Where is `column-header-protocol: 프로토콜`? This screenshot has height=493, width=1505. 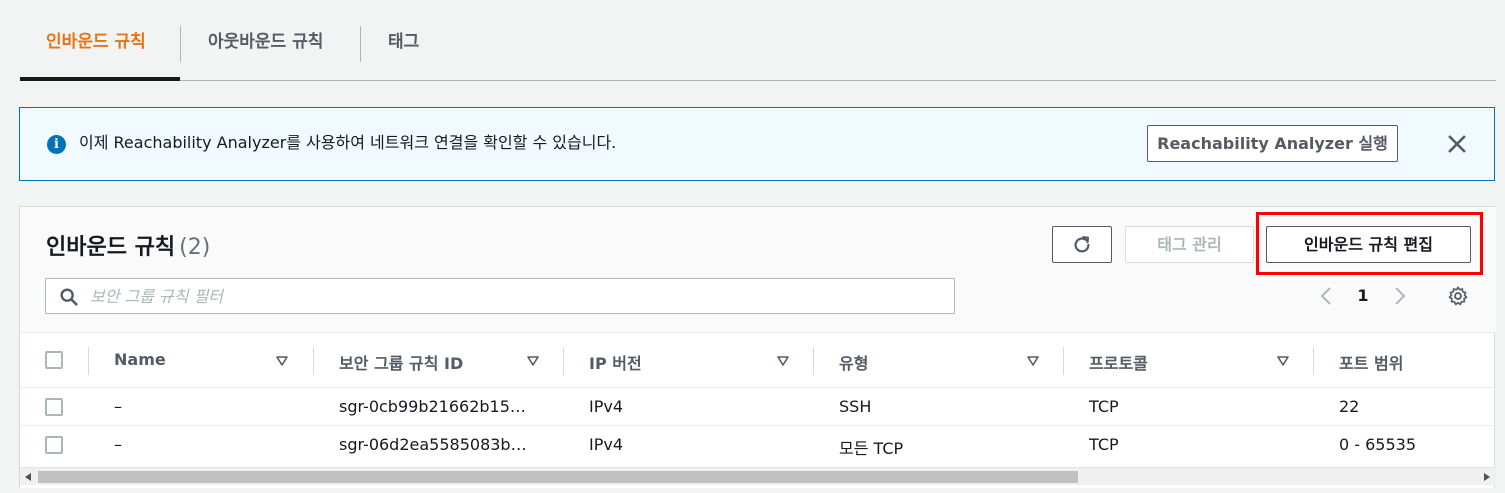 column-header-protocol: 프로토콜 is located at coordinates (1118, 362).